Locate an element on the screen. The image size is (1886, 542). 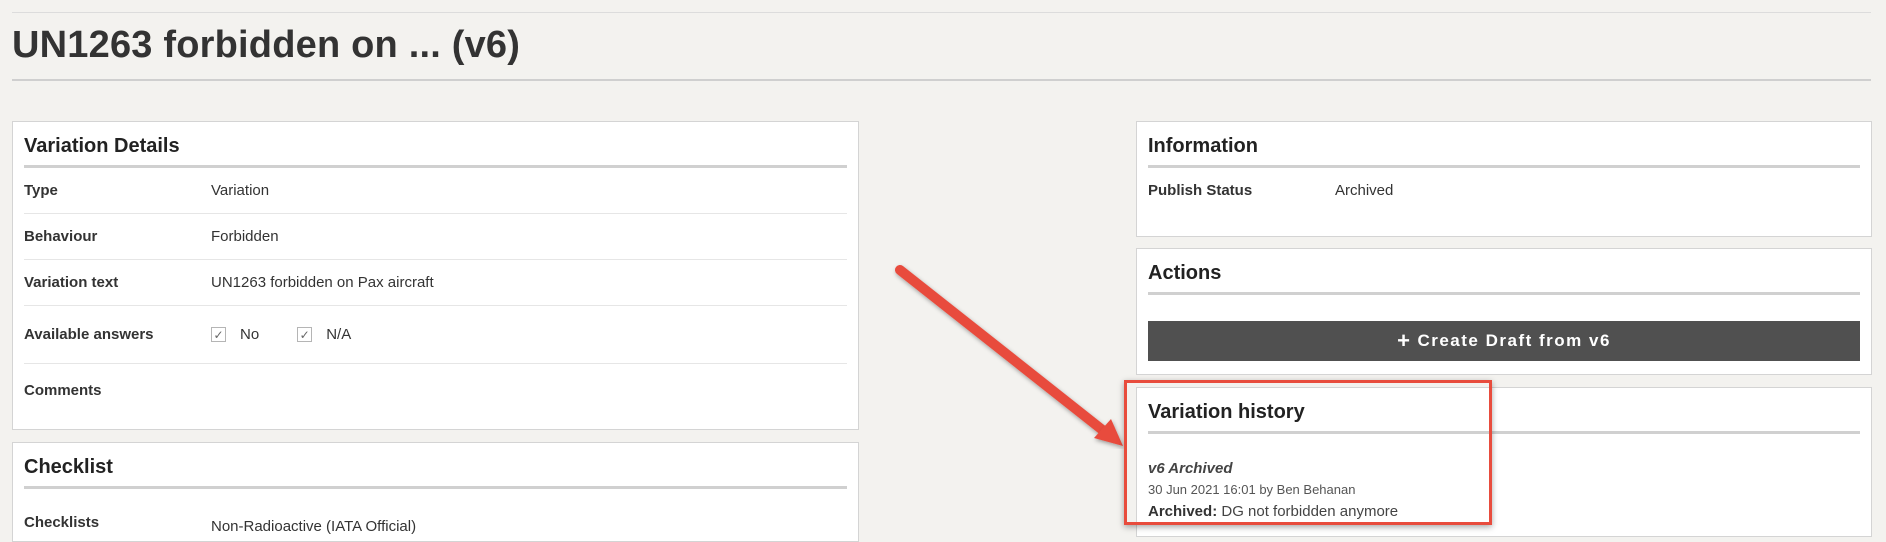
annotation-arrow is located at coordinates (1009, 355).